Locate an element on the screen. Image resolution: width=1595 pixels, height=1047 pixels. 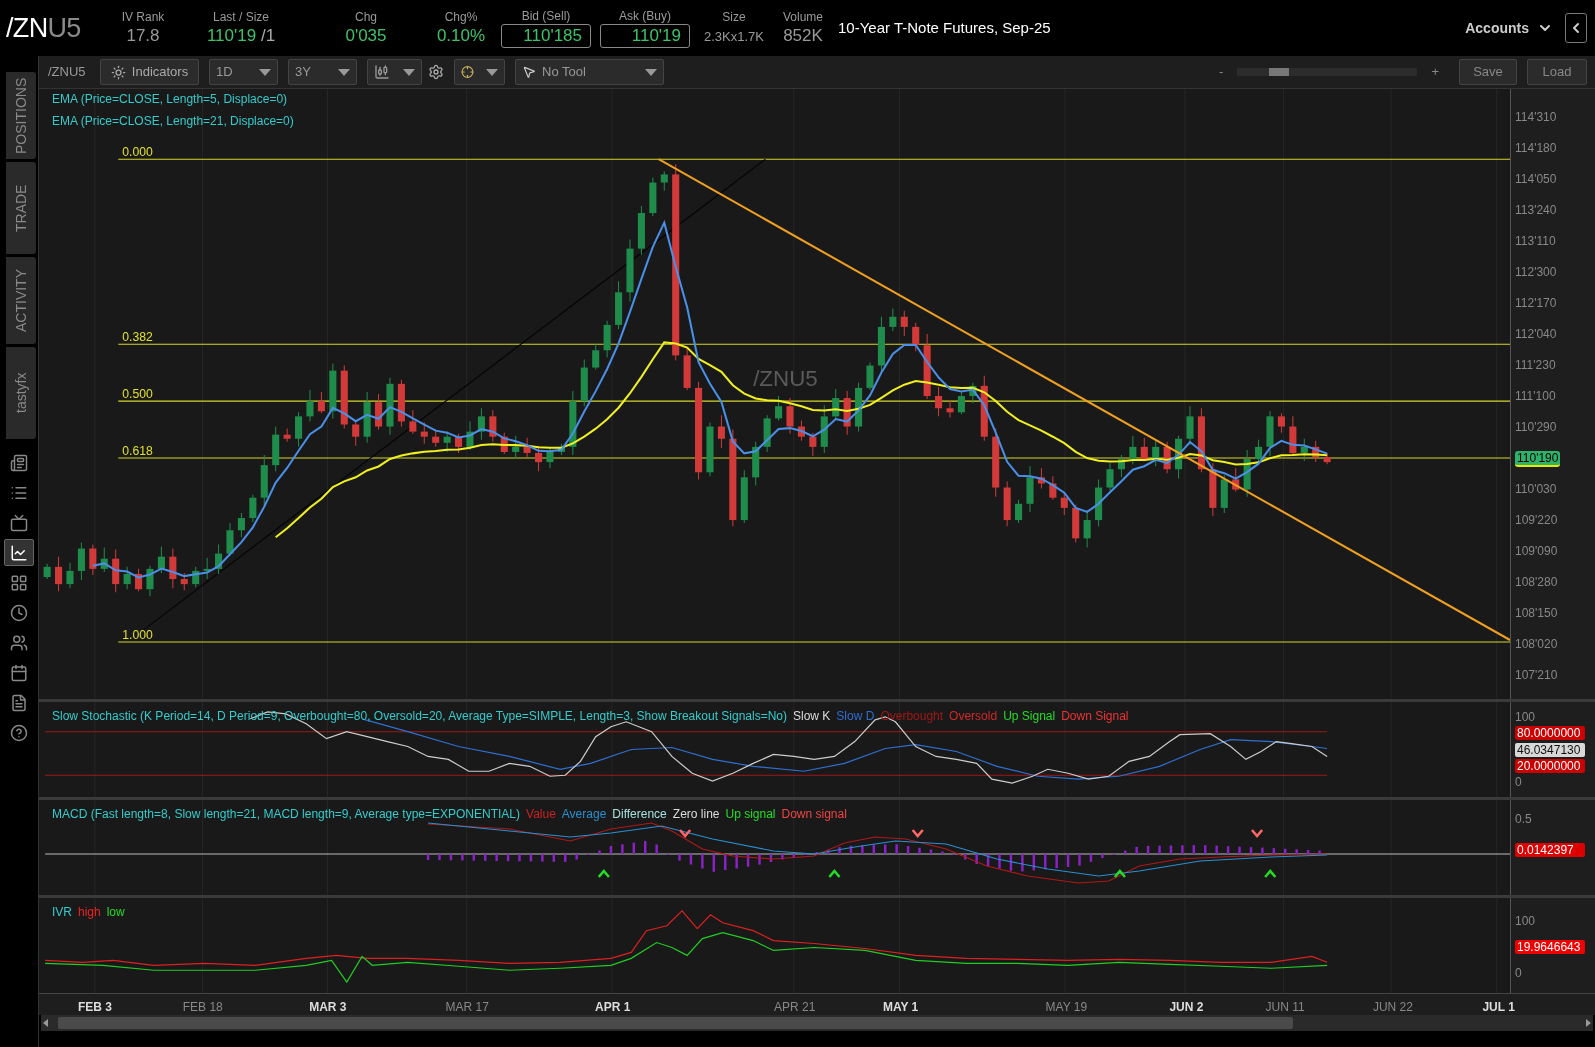
value-label: 46.0347130 is located at coordinates (1550, 749).